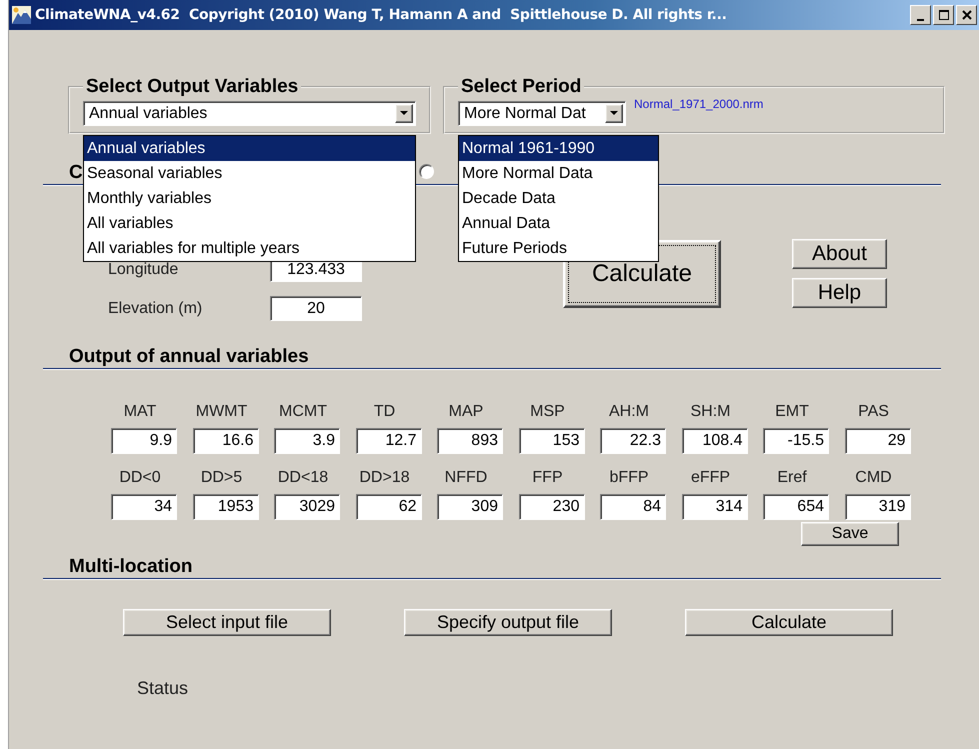 This screenshot has height=749, width=979. What do you see at coordinates (796, 507) in the screenshot?
I see `value-field: 654` at bounding box center [796, 507].